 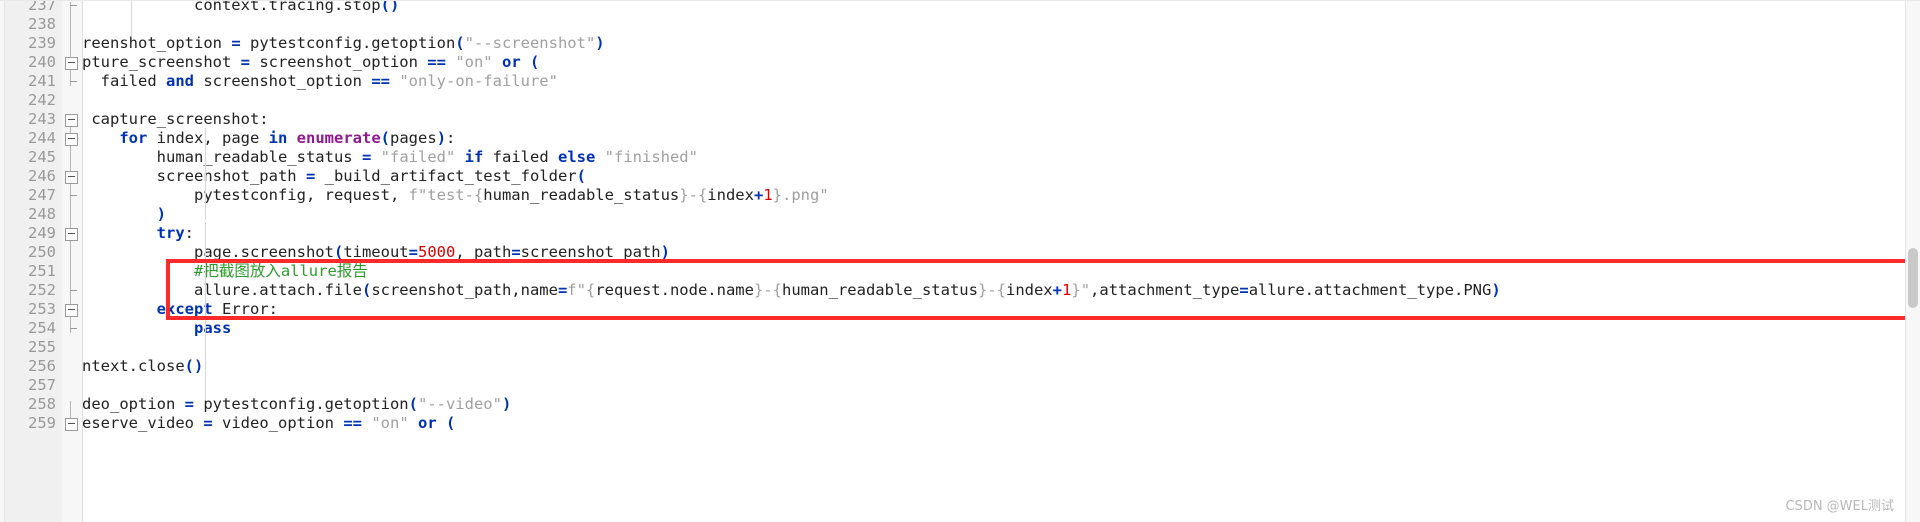 I want to click on code-token: reenshot_option, so click(x=157, y=43).